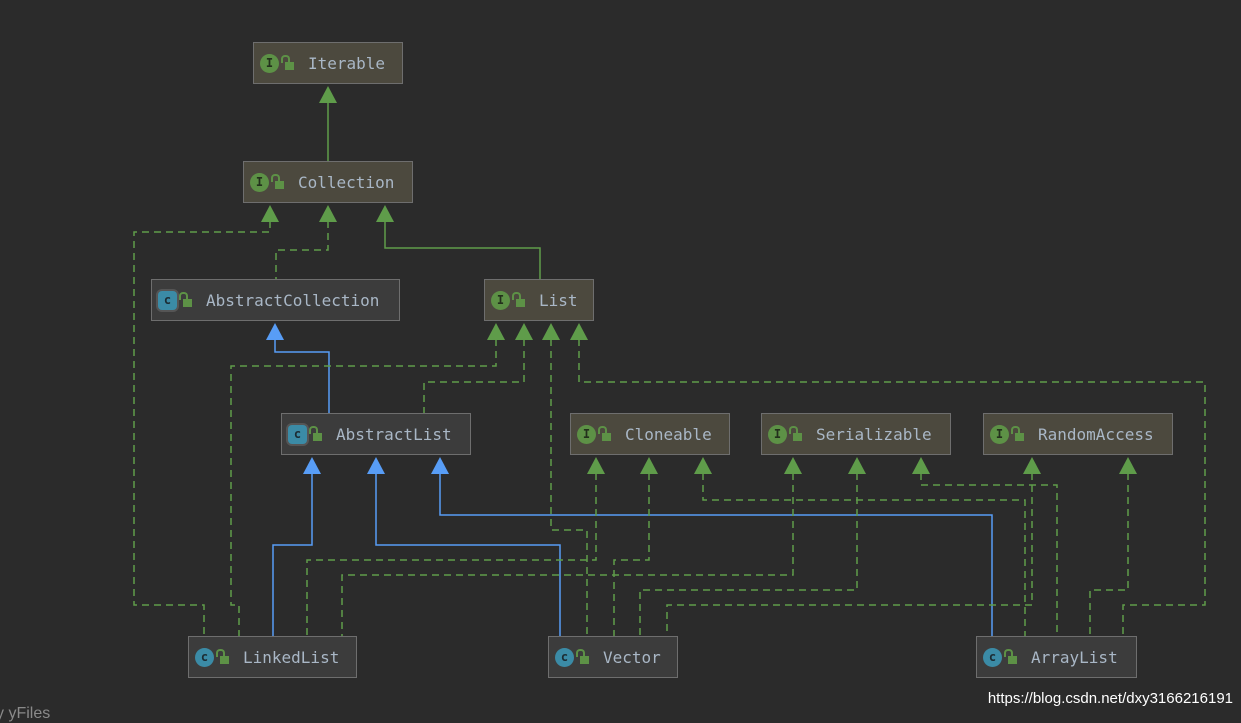 The width and height of the screenshot is (1241, 723). I want to click on node-label: AbstractCollection, so click(293, 300).